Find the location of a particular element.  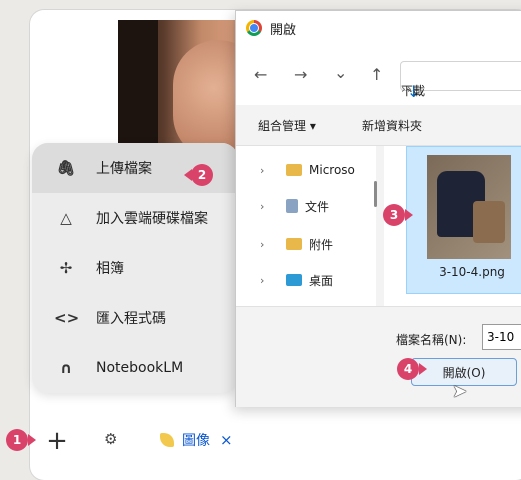

chevron-down-icon: ⌄ is located at coordinates (340, 72).